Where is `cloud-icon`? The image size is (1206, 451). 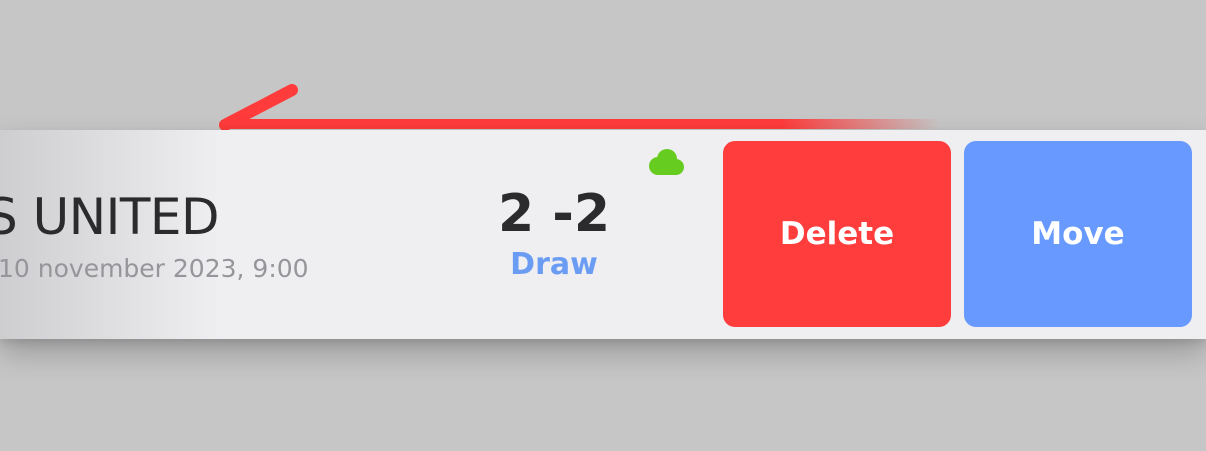
cloud-icon is located at coordinates (666, 162).